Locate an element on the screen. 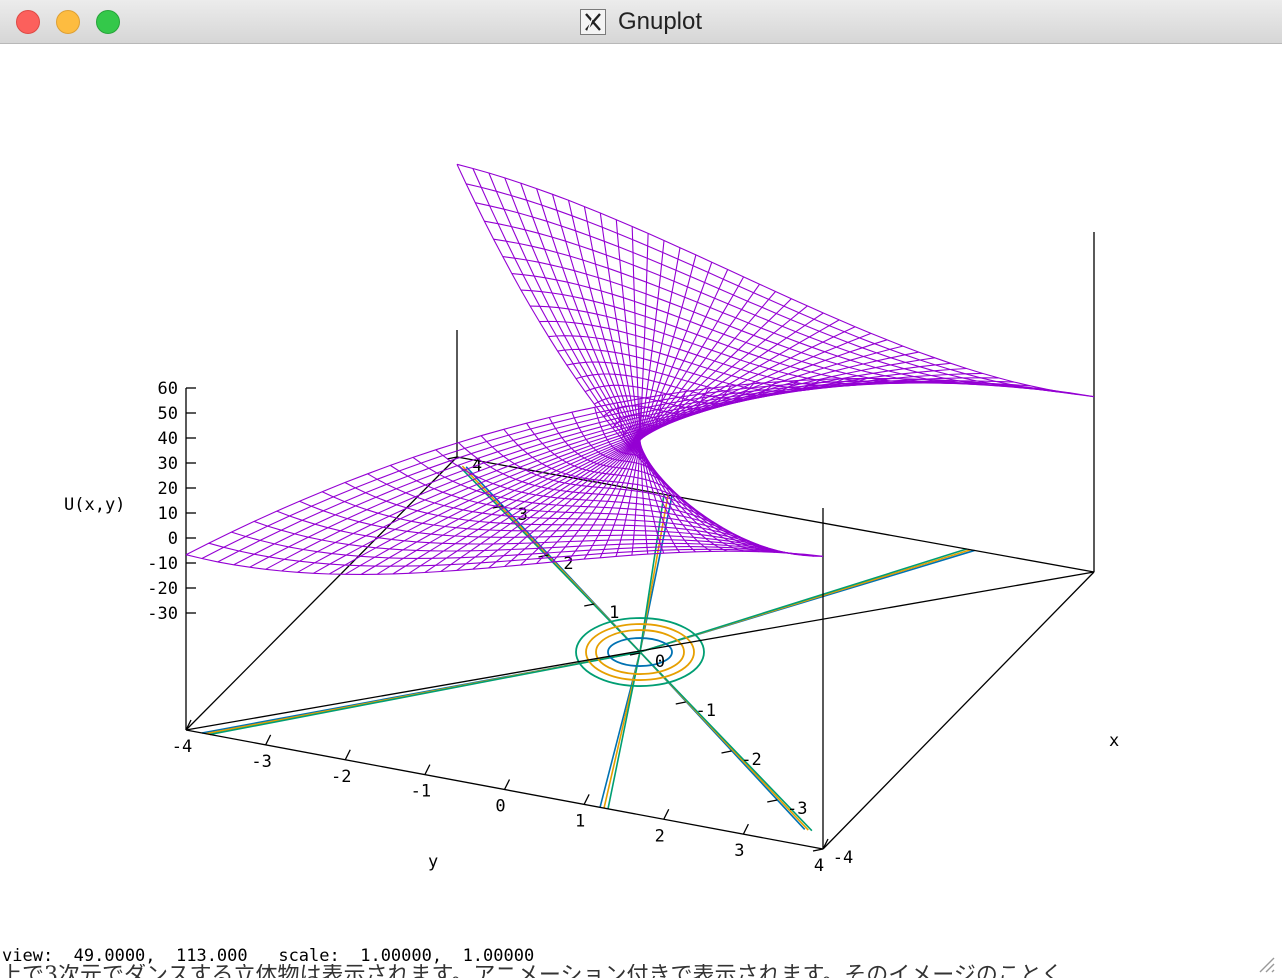  z-tick-label: -30 is located at coordinates (162, 614).